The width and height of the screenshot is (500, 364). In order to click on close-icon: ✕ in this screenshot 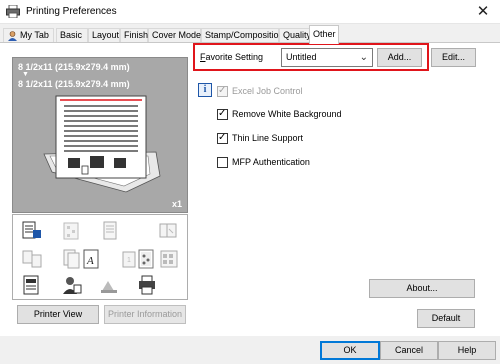, I will do `click(483, 11)`.